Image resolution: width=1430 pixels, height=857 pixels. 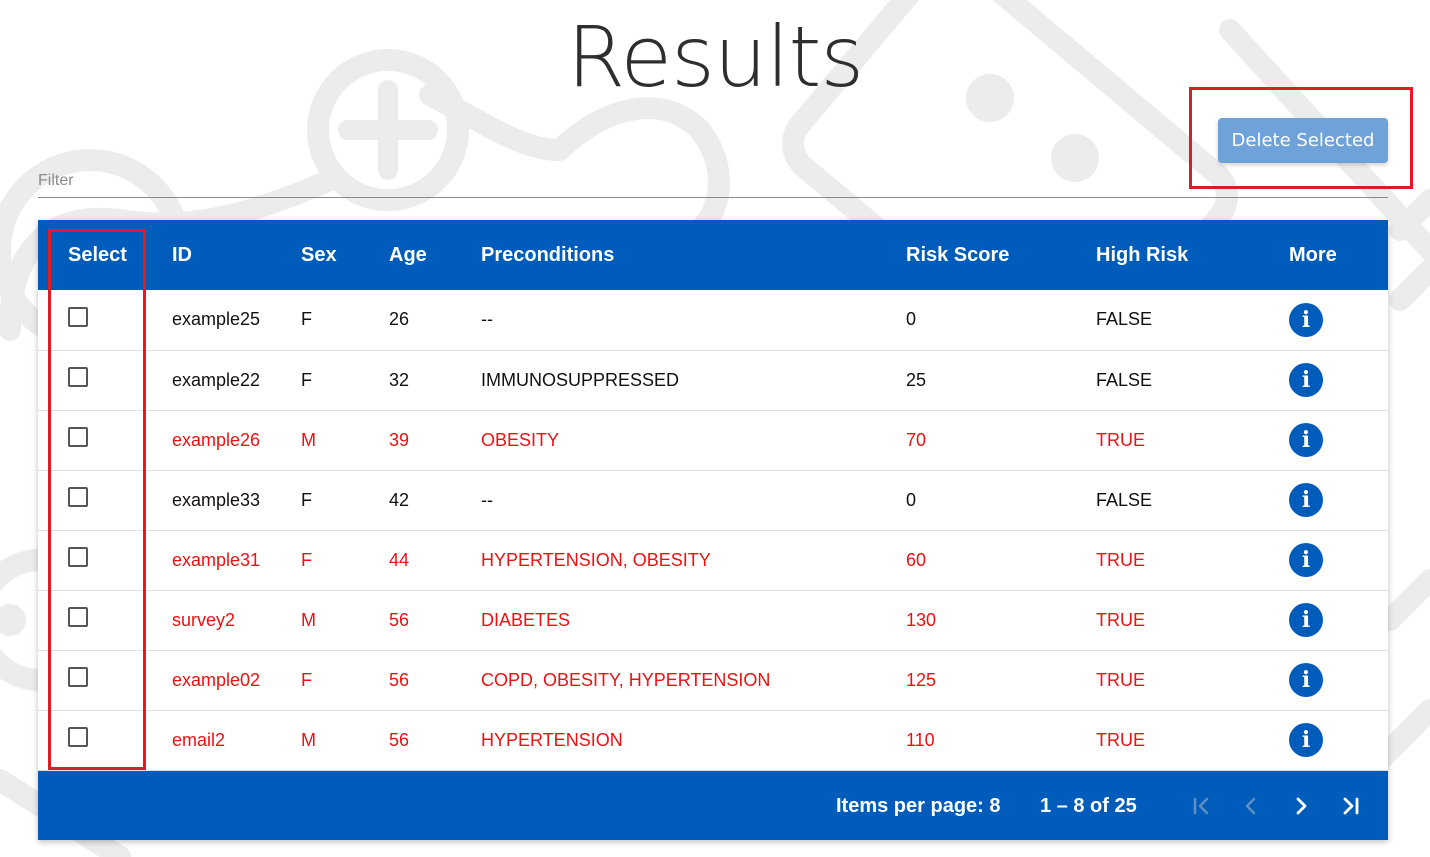 I want to click on column-header-age: Age, so click(x=435, y=255).